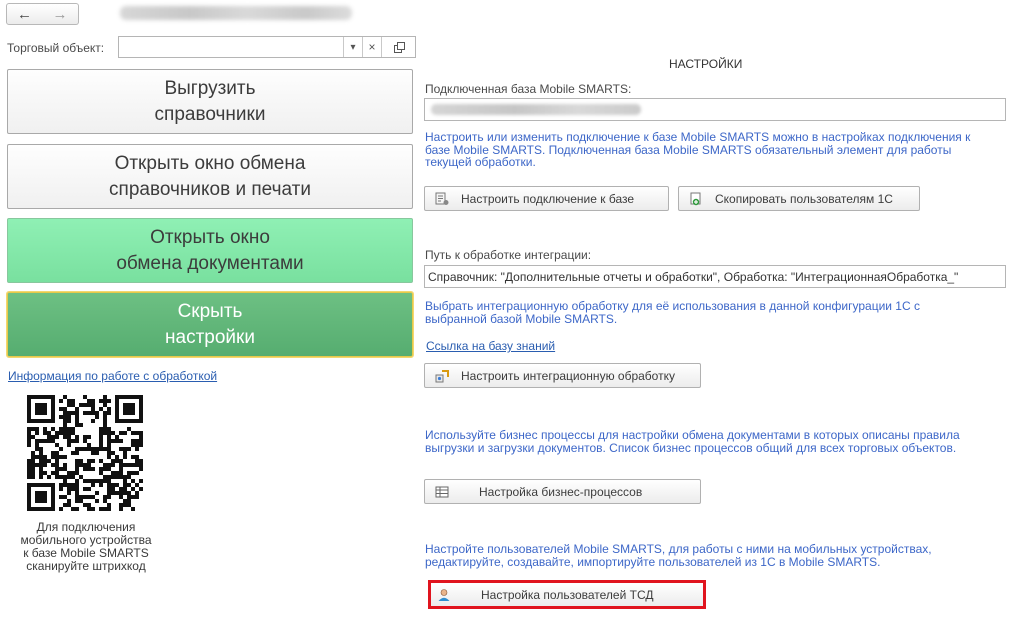 This screenshot has height=630, width=1024. What do you see at coordinates (442, 491) in the screenshot?
I see `table-icon` at bounding box center [442, 491].